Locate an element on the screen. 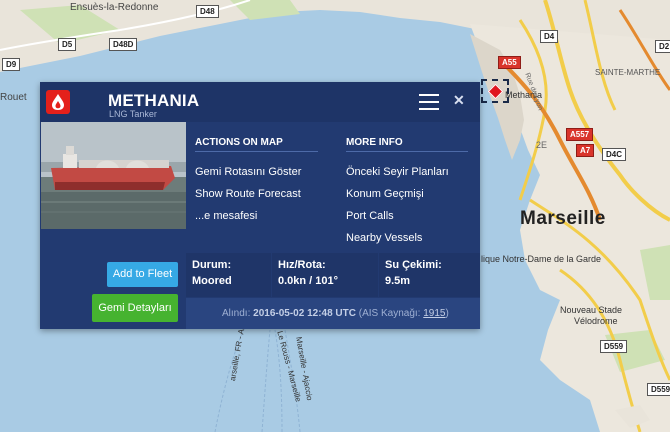 This screenshot has width=670, height=432. more-info-heading: MORE INFO is located at coordinates (374, 142).